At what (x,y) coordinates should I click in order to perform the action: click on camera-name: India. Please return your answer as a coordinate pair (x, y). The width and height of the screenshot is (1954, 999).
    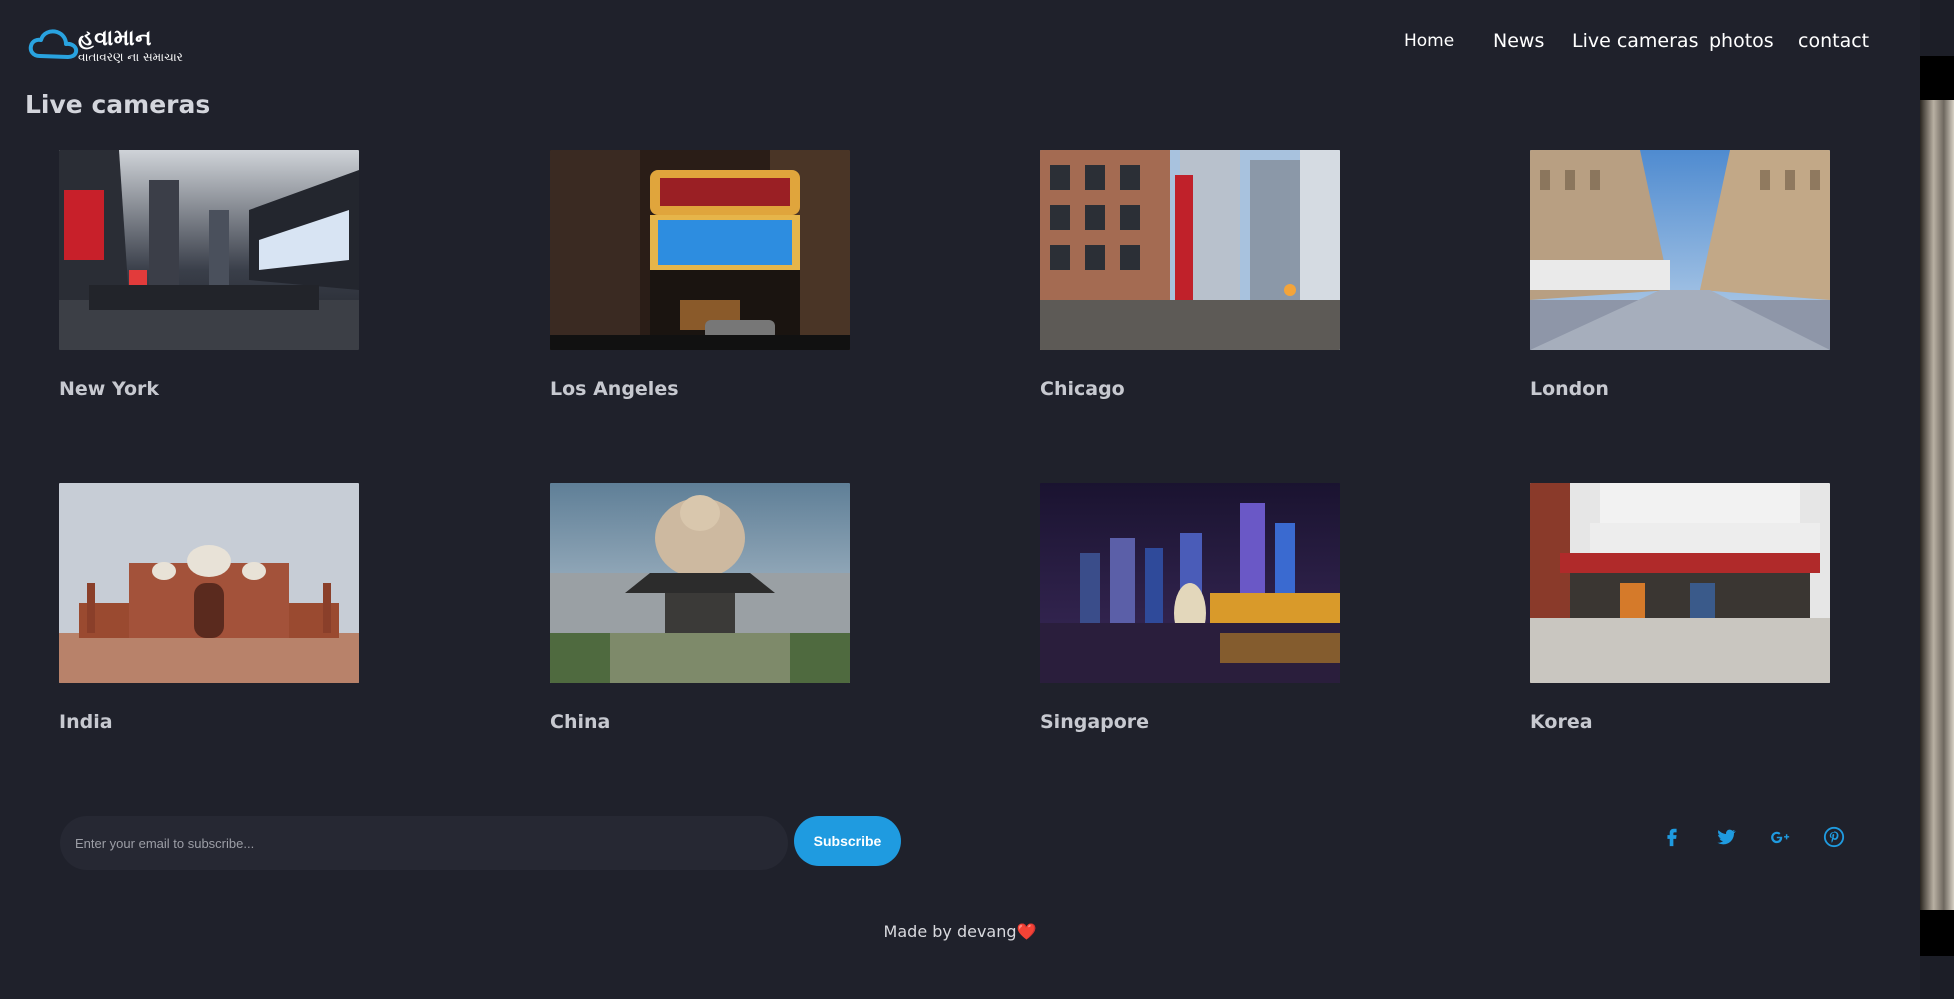
    Looking at the image, I should click on (86, 722).